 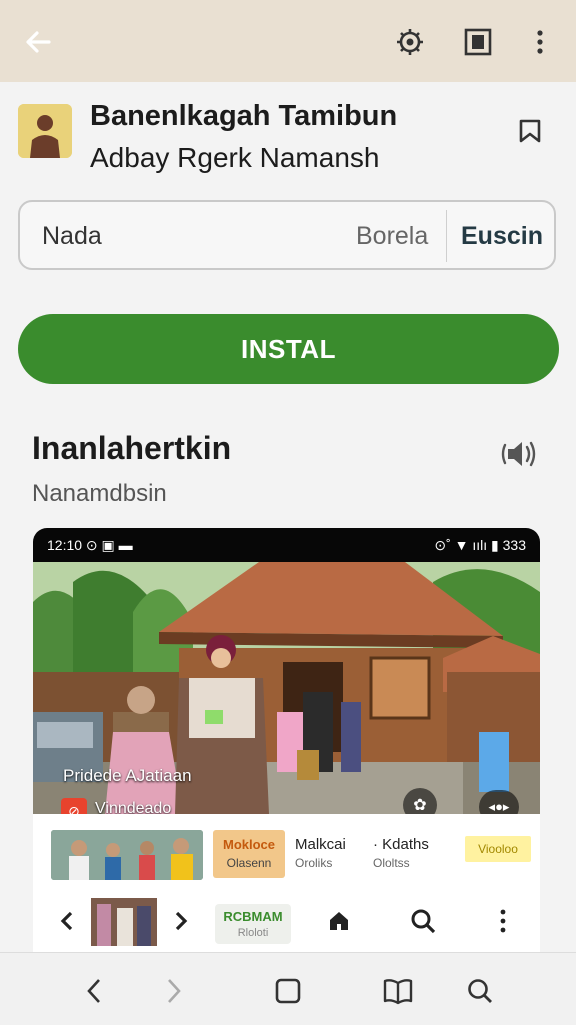 I want to click on settings-gear-icon, so click(x=410, y=42).